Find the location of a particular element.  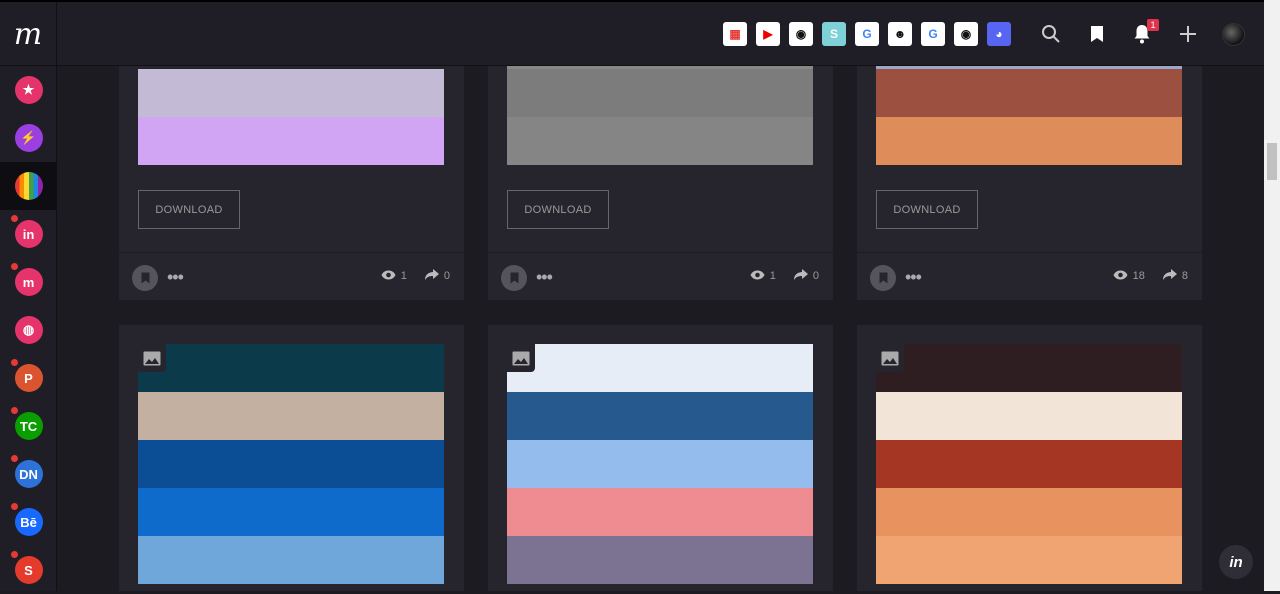

sidebar-item-flash: ⚡ is located at coordinates (28, 138).